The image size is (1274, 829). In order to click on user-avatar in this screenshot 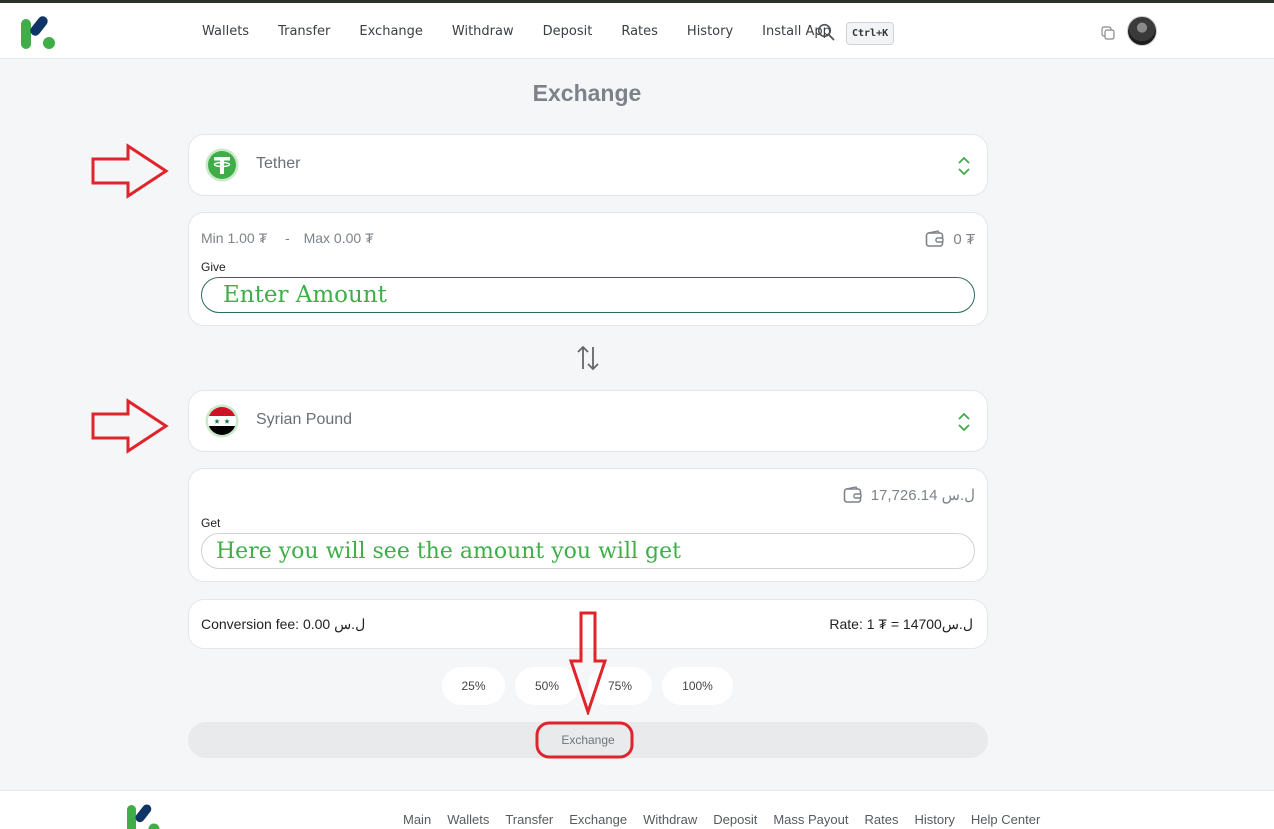, I will do `click(1142, 31)`.